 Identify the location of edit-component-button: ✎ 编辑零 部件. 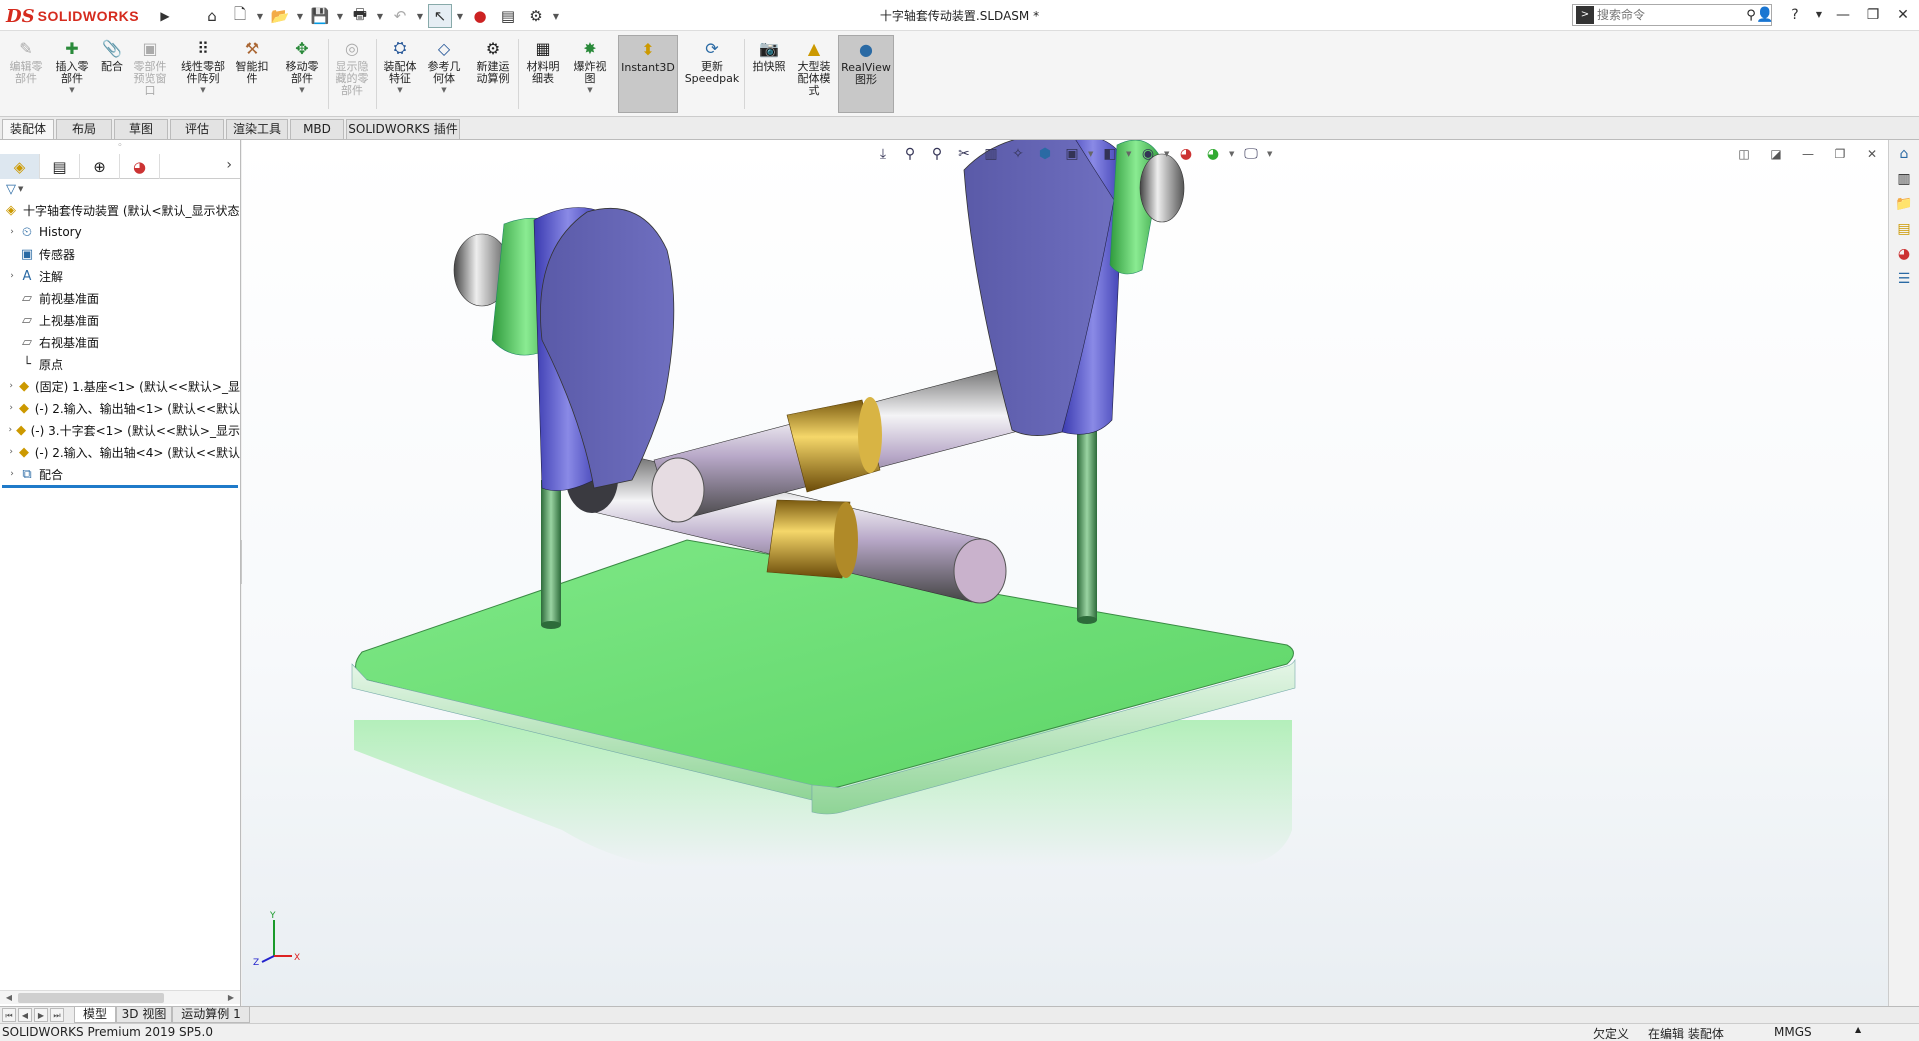
(26, 74).